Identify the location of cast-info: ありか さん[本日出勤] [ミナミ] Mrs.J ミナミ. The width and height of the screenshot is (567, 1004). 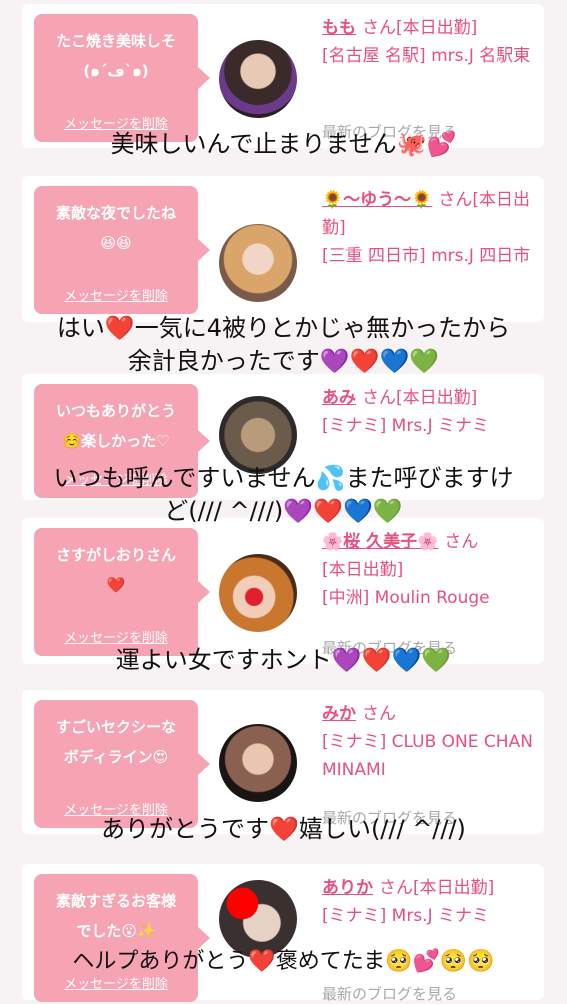
(428, 902).